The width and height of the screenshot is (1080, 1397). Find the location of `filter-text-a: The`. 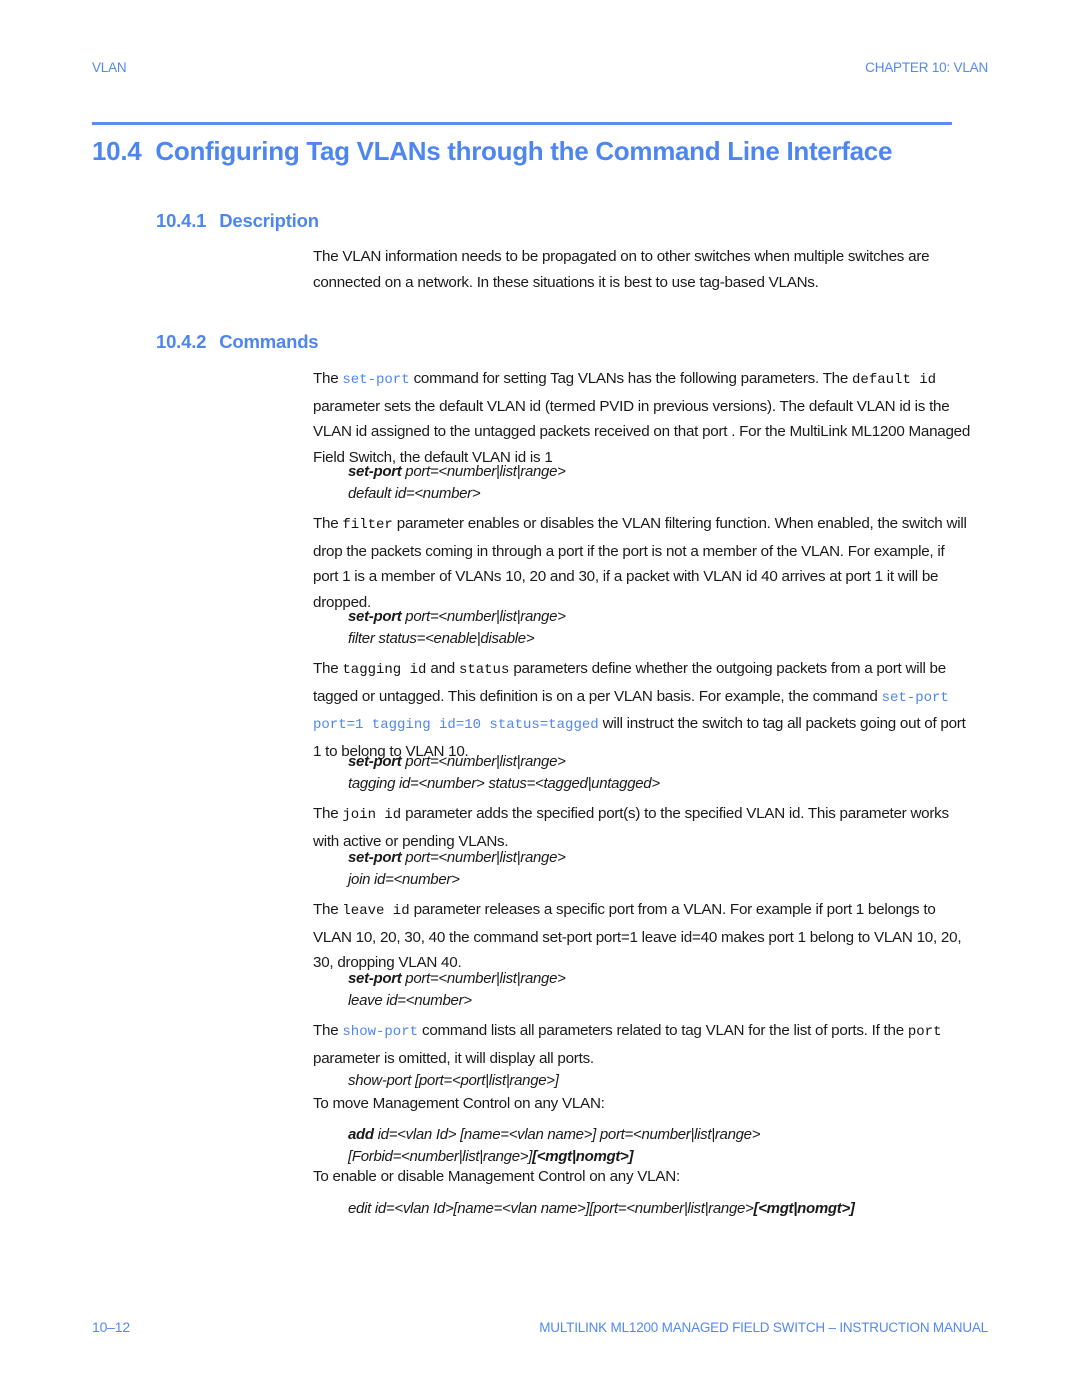

filter-text-a: The is located at coordinates (328, 523).